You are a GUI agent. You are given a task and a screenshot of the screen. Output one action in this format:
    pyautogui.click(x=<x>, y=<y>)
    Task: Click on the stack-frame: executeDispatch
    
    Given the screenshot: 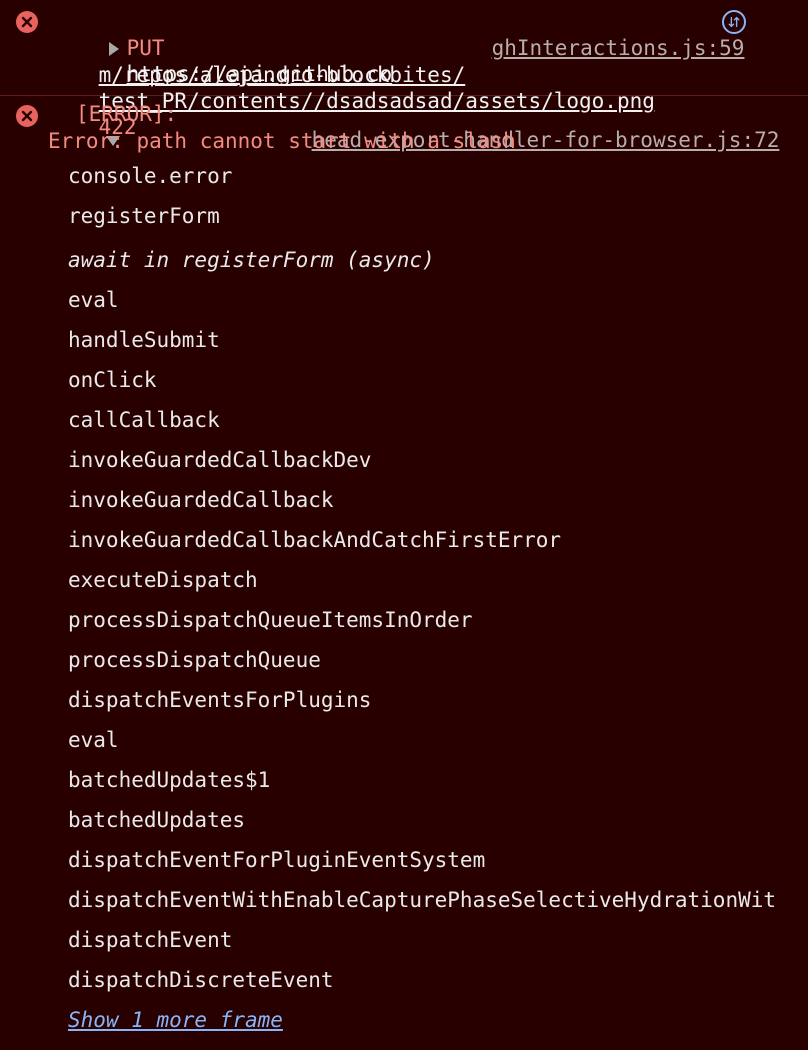 What is the action you would take?
    pyautogui.click(x=163, y=580)
    